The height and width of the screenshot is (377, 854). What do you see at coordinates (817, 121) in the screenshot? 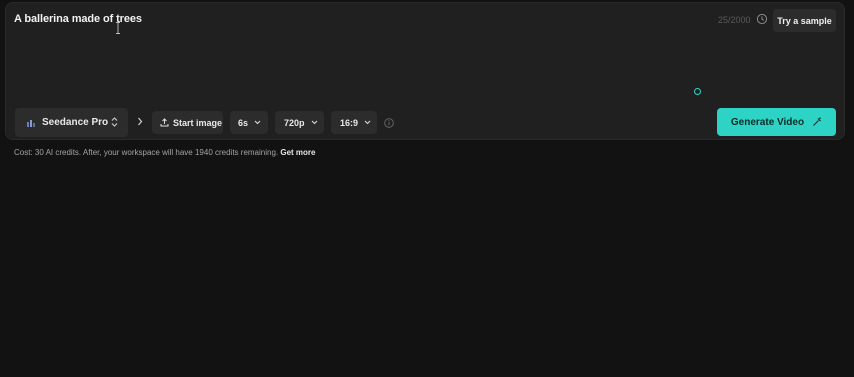
I see `wand-icon` at bounding box center [817, 121].